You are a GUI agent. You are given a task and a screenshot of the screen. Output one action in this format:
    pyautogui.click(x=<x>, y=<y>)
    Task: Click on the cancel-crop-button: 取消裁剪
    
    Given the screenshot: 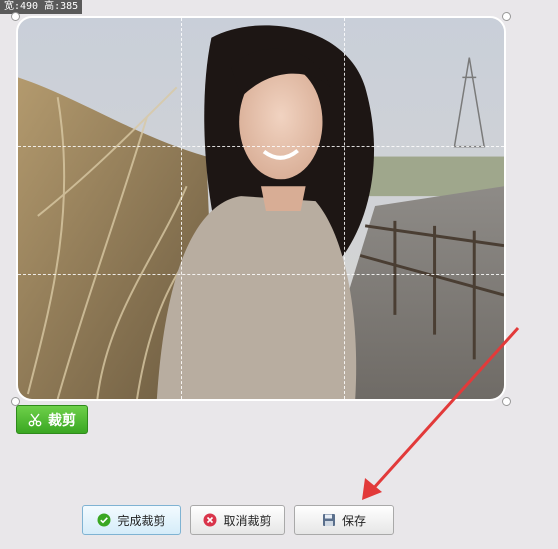 What is the action you would take?
    pyautogui.click(x=237, y=520)
    